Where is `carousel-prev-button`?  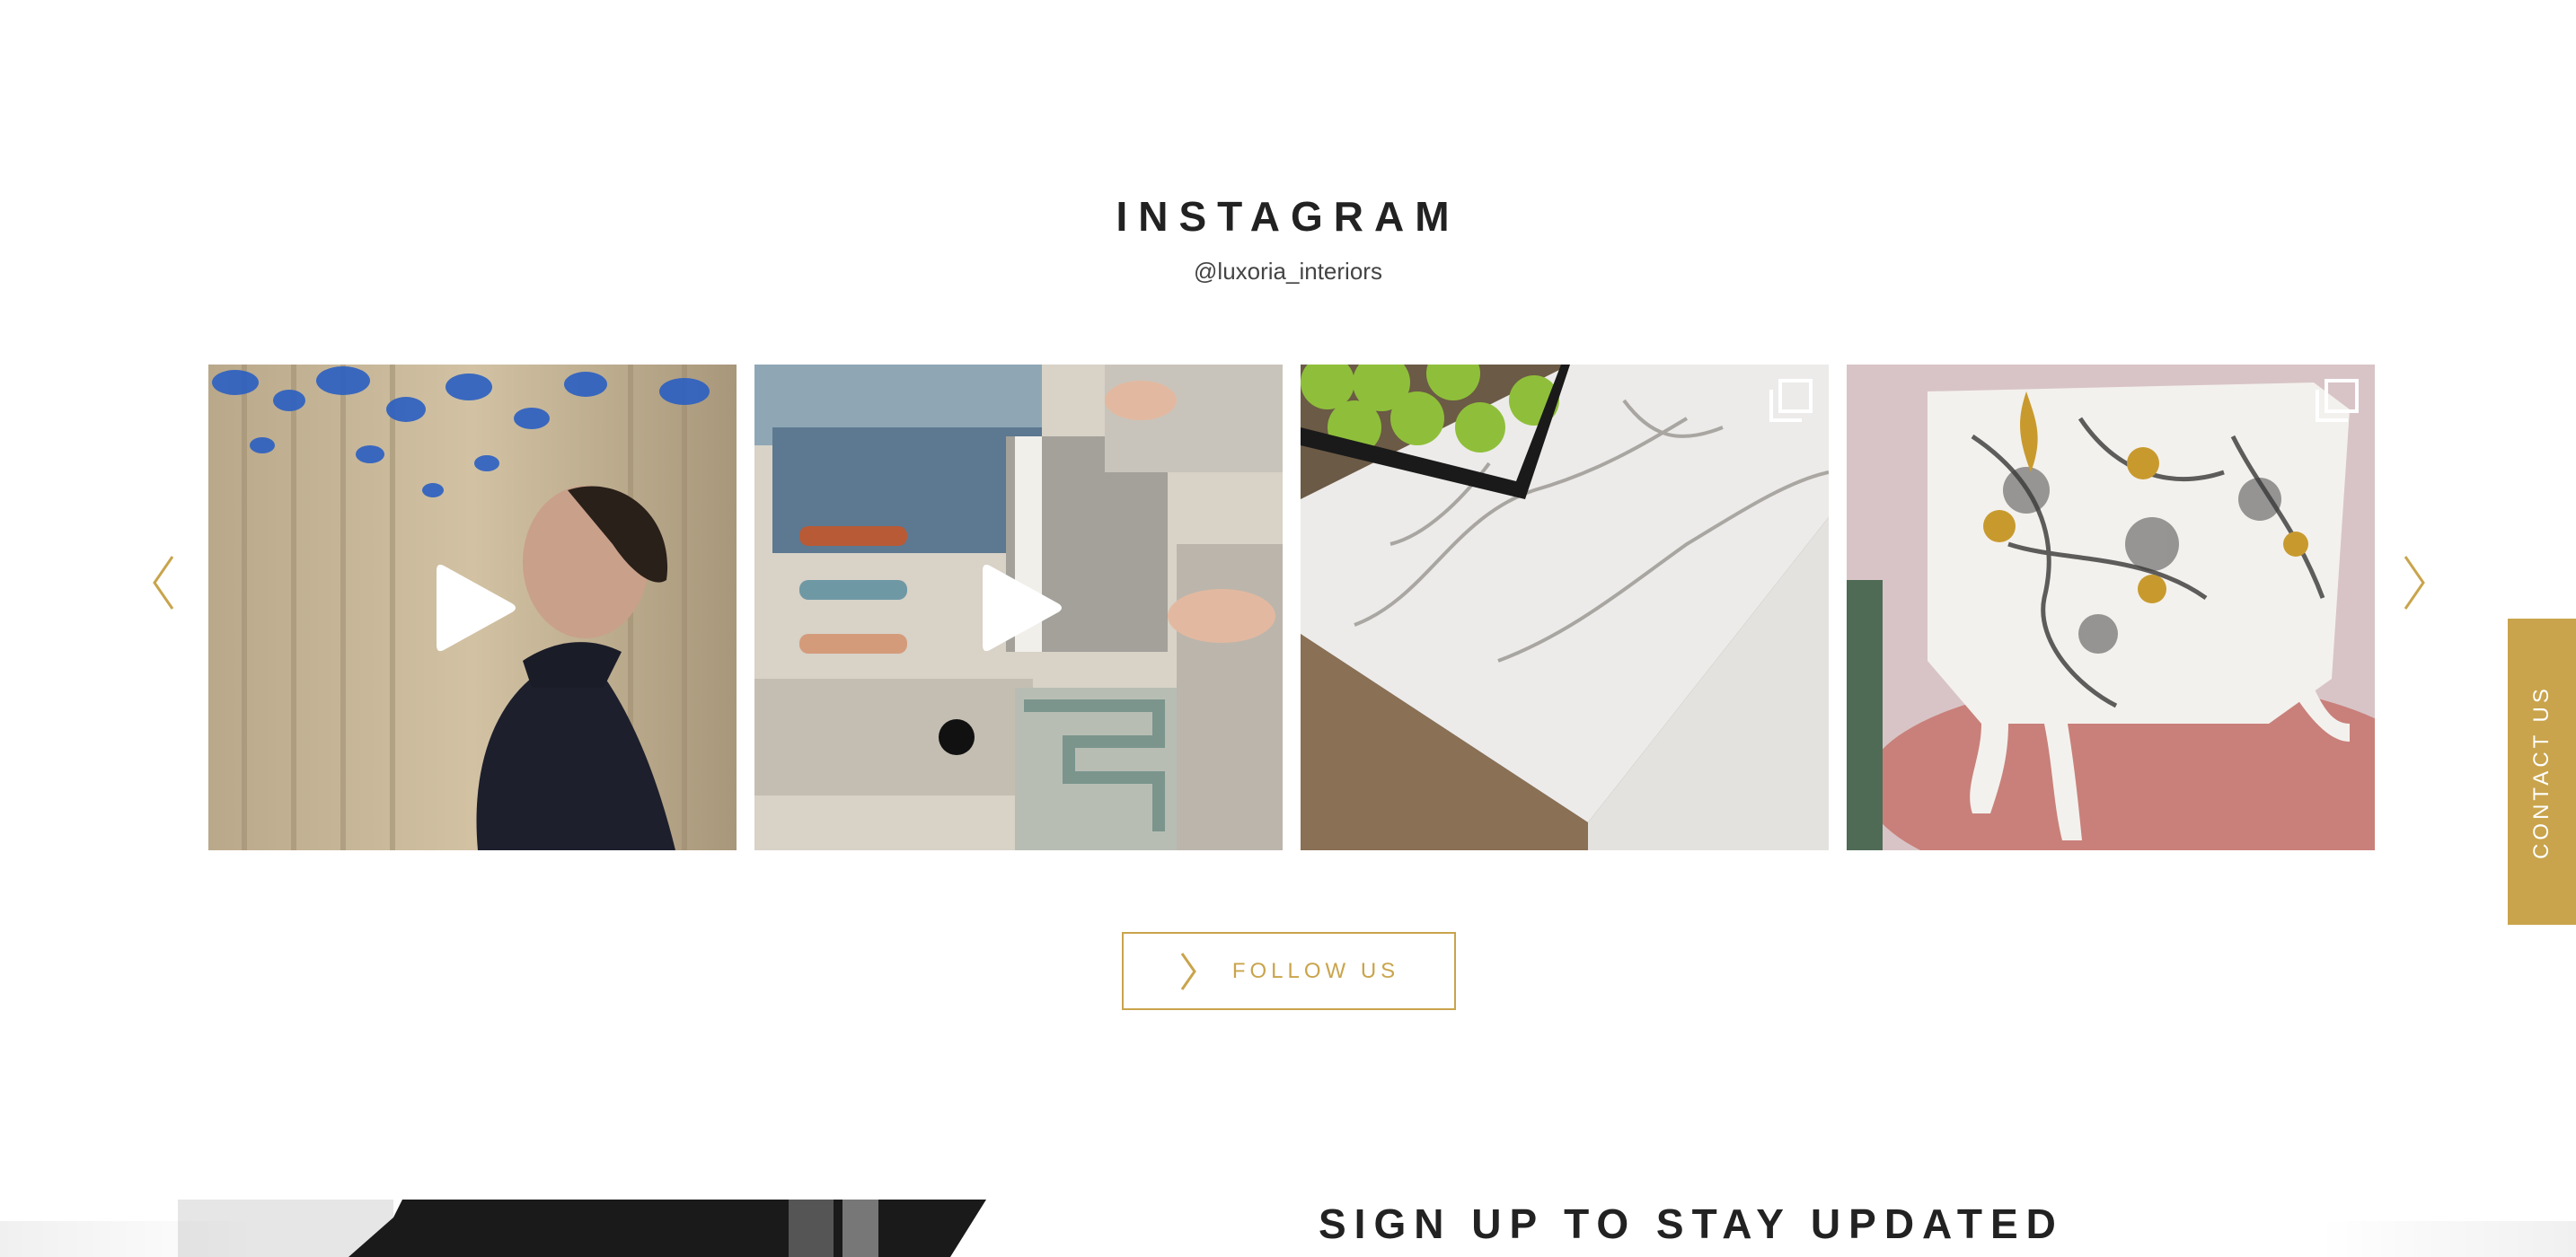
carousel-prev-button is located at coordinates (163, 583).